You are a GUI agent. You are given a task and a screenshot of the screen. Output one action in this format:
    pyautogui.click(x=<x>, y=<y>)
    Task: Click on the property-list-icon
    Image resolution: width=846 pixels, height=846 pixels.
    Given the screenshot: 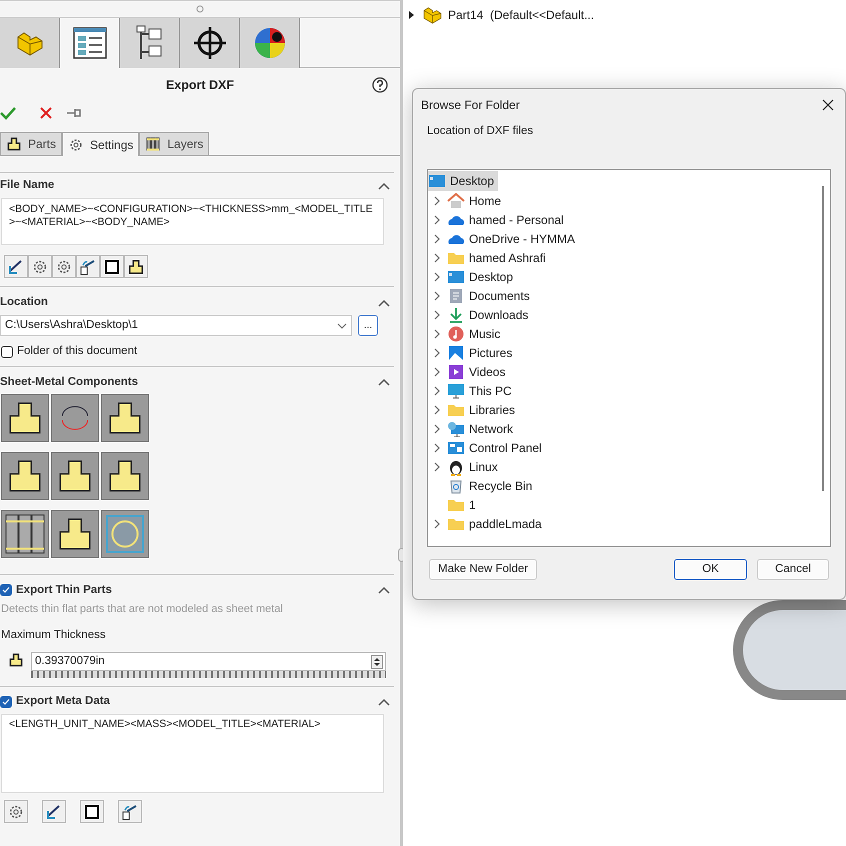 What is the action you would take?
    pyautogui.click(x=90, y=43)
    